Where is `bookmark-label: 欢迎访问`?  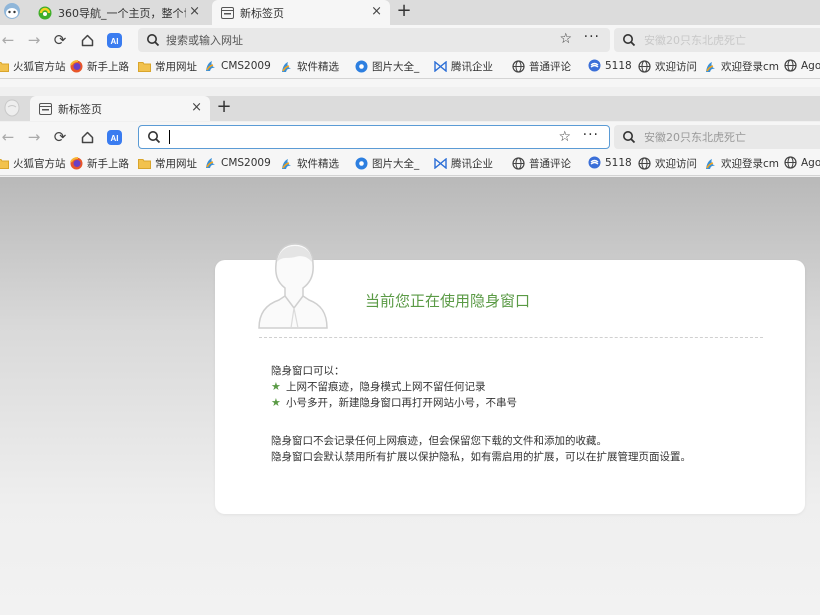
bookmark-label: 欢迎访问 is located at coordinates (676, 164).